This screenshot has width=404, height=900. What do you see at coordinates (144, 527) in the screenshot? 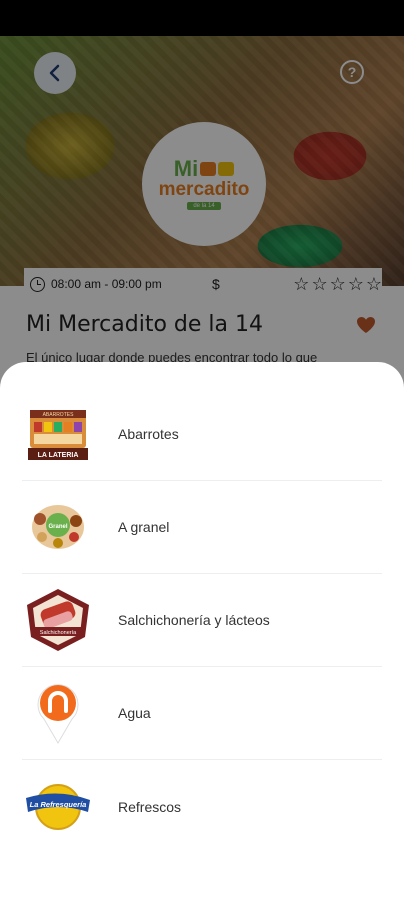
I see `category-label: A granel` at bounding box center [144, 527].